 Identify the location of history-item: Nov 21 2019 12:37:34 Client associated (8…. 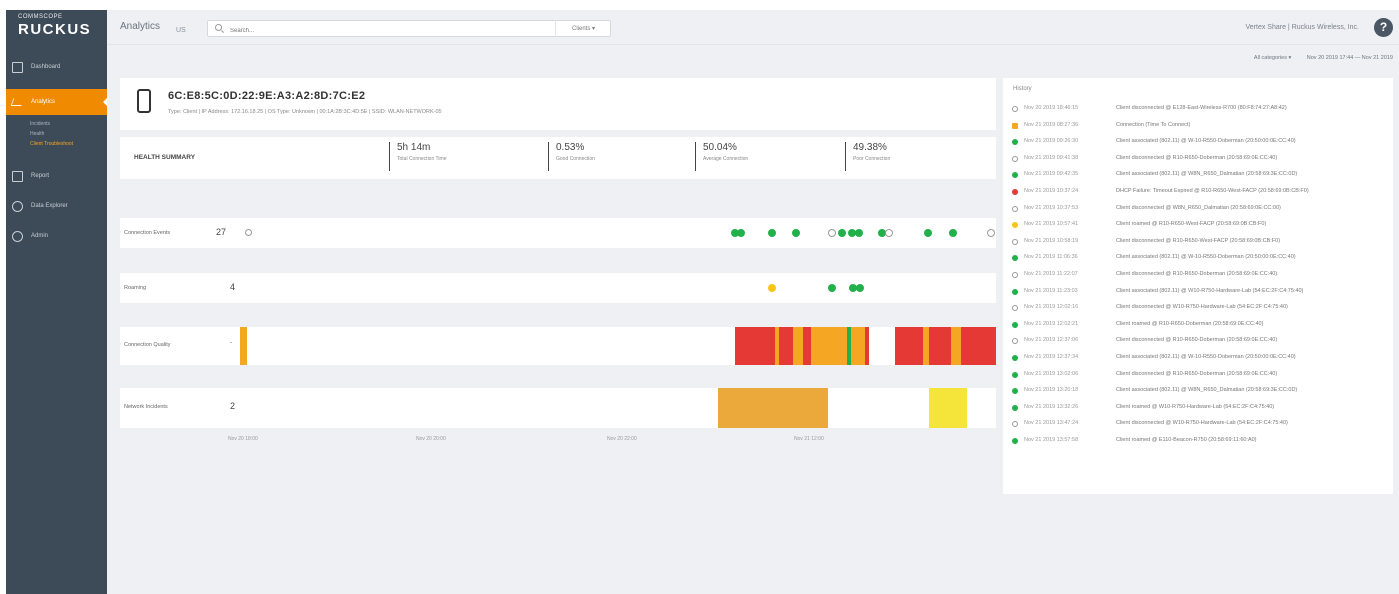
(1200, 358).